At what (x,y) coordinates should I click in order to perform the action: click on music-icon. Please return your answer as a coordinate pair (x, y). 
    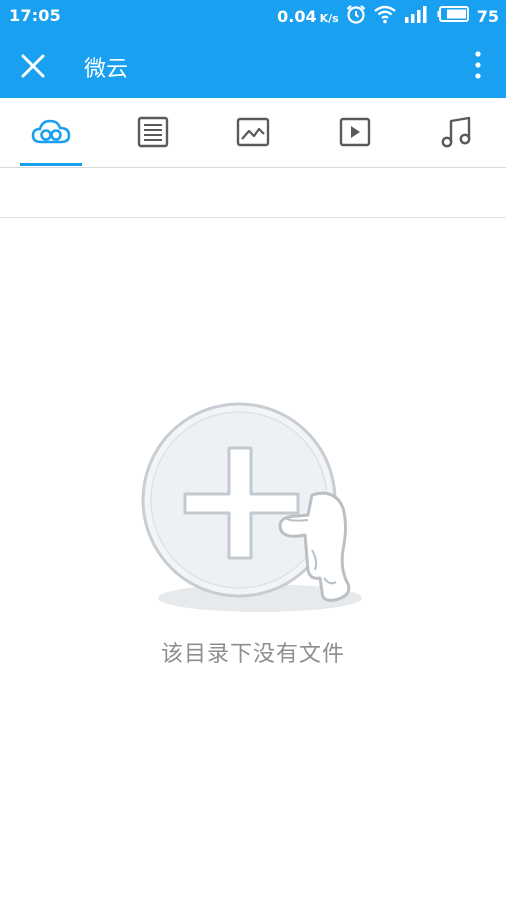
    Looking at the image, I should click on (456, 132).